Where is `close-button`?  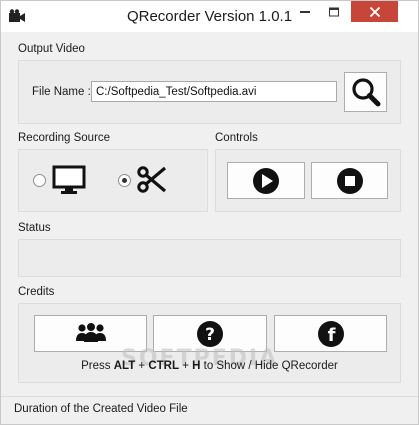 close-button is located at coordinates (374, 11).